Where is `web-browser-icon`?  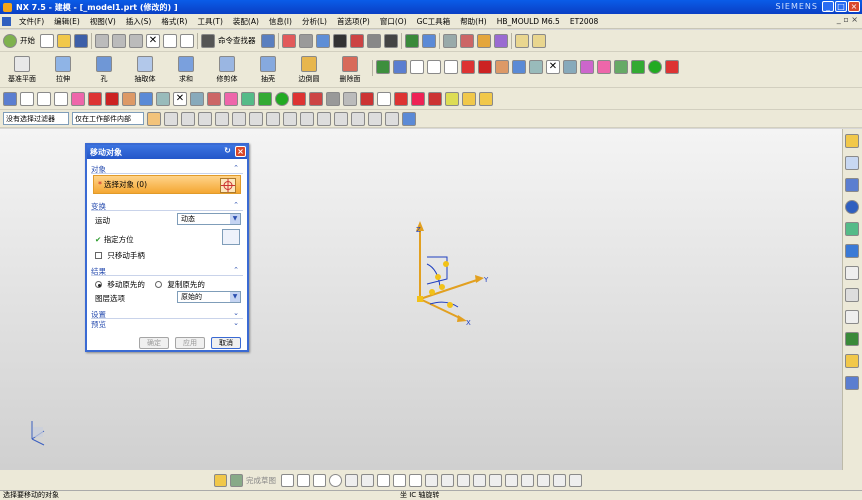
web-browser-icon is located at coordinates (852, 207).